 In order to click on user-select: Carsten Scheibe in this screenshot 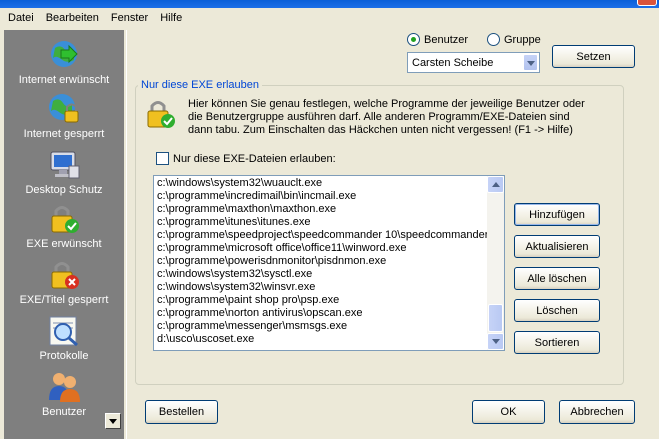, I will do `click(473, 62)`.